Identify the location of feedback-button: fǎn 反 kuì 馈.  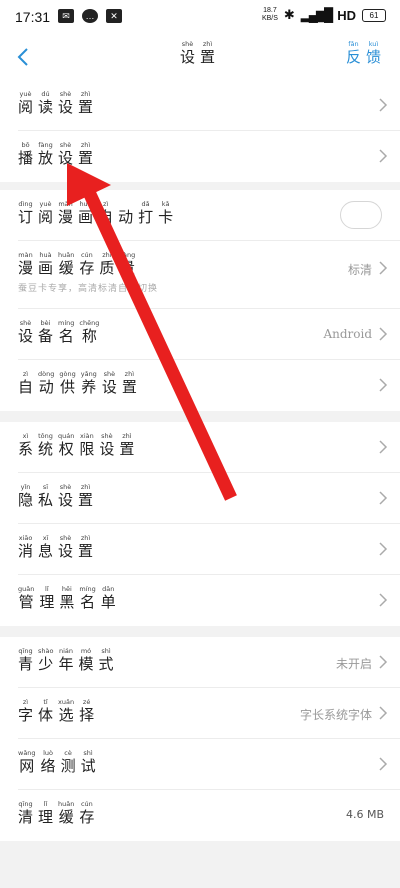
(366, 53).